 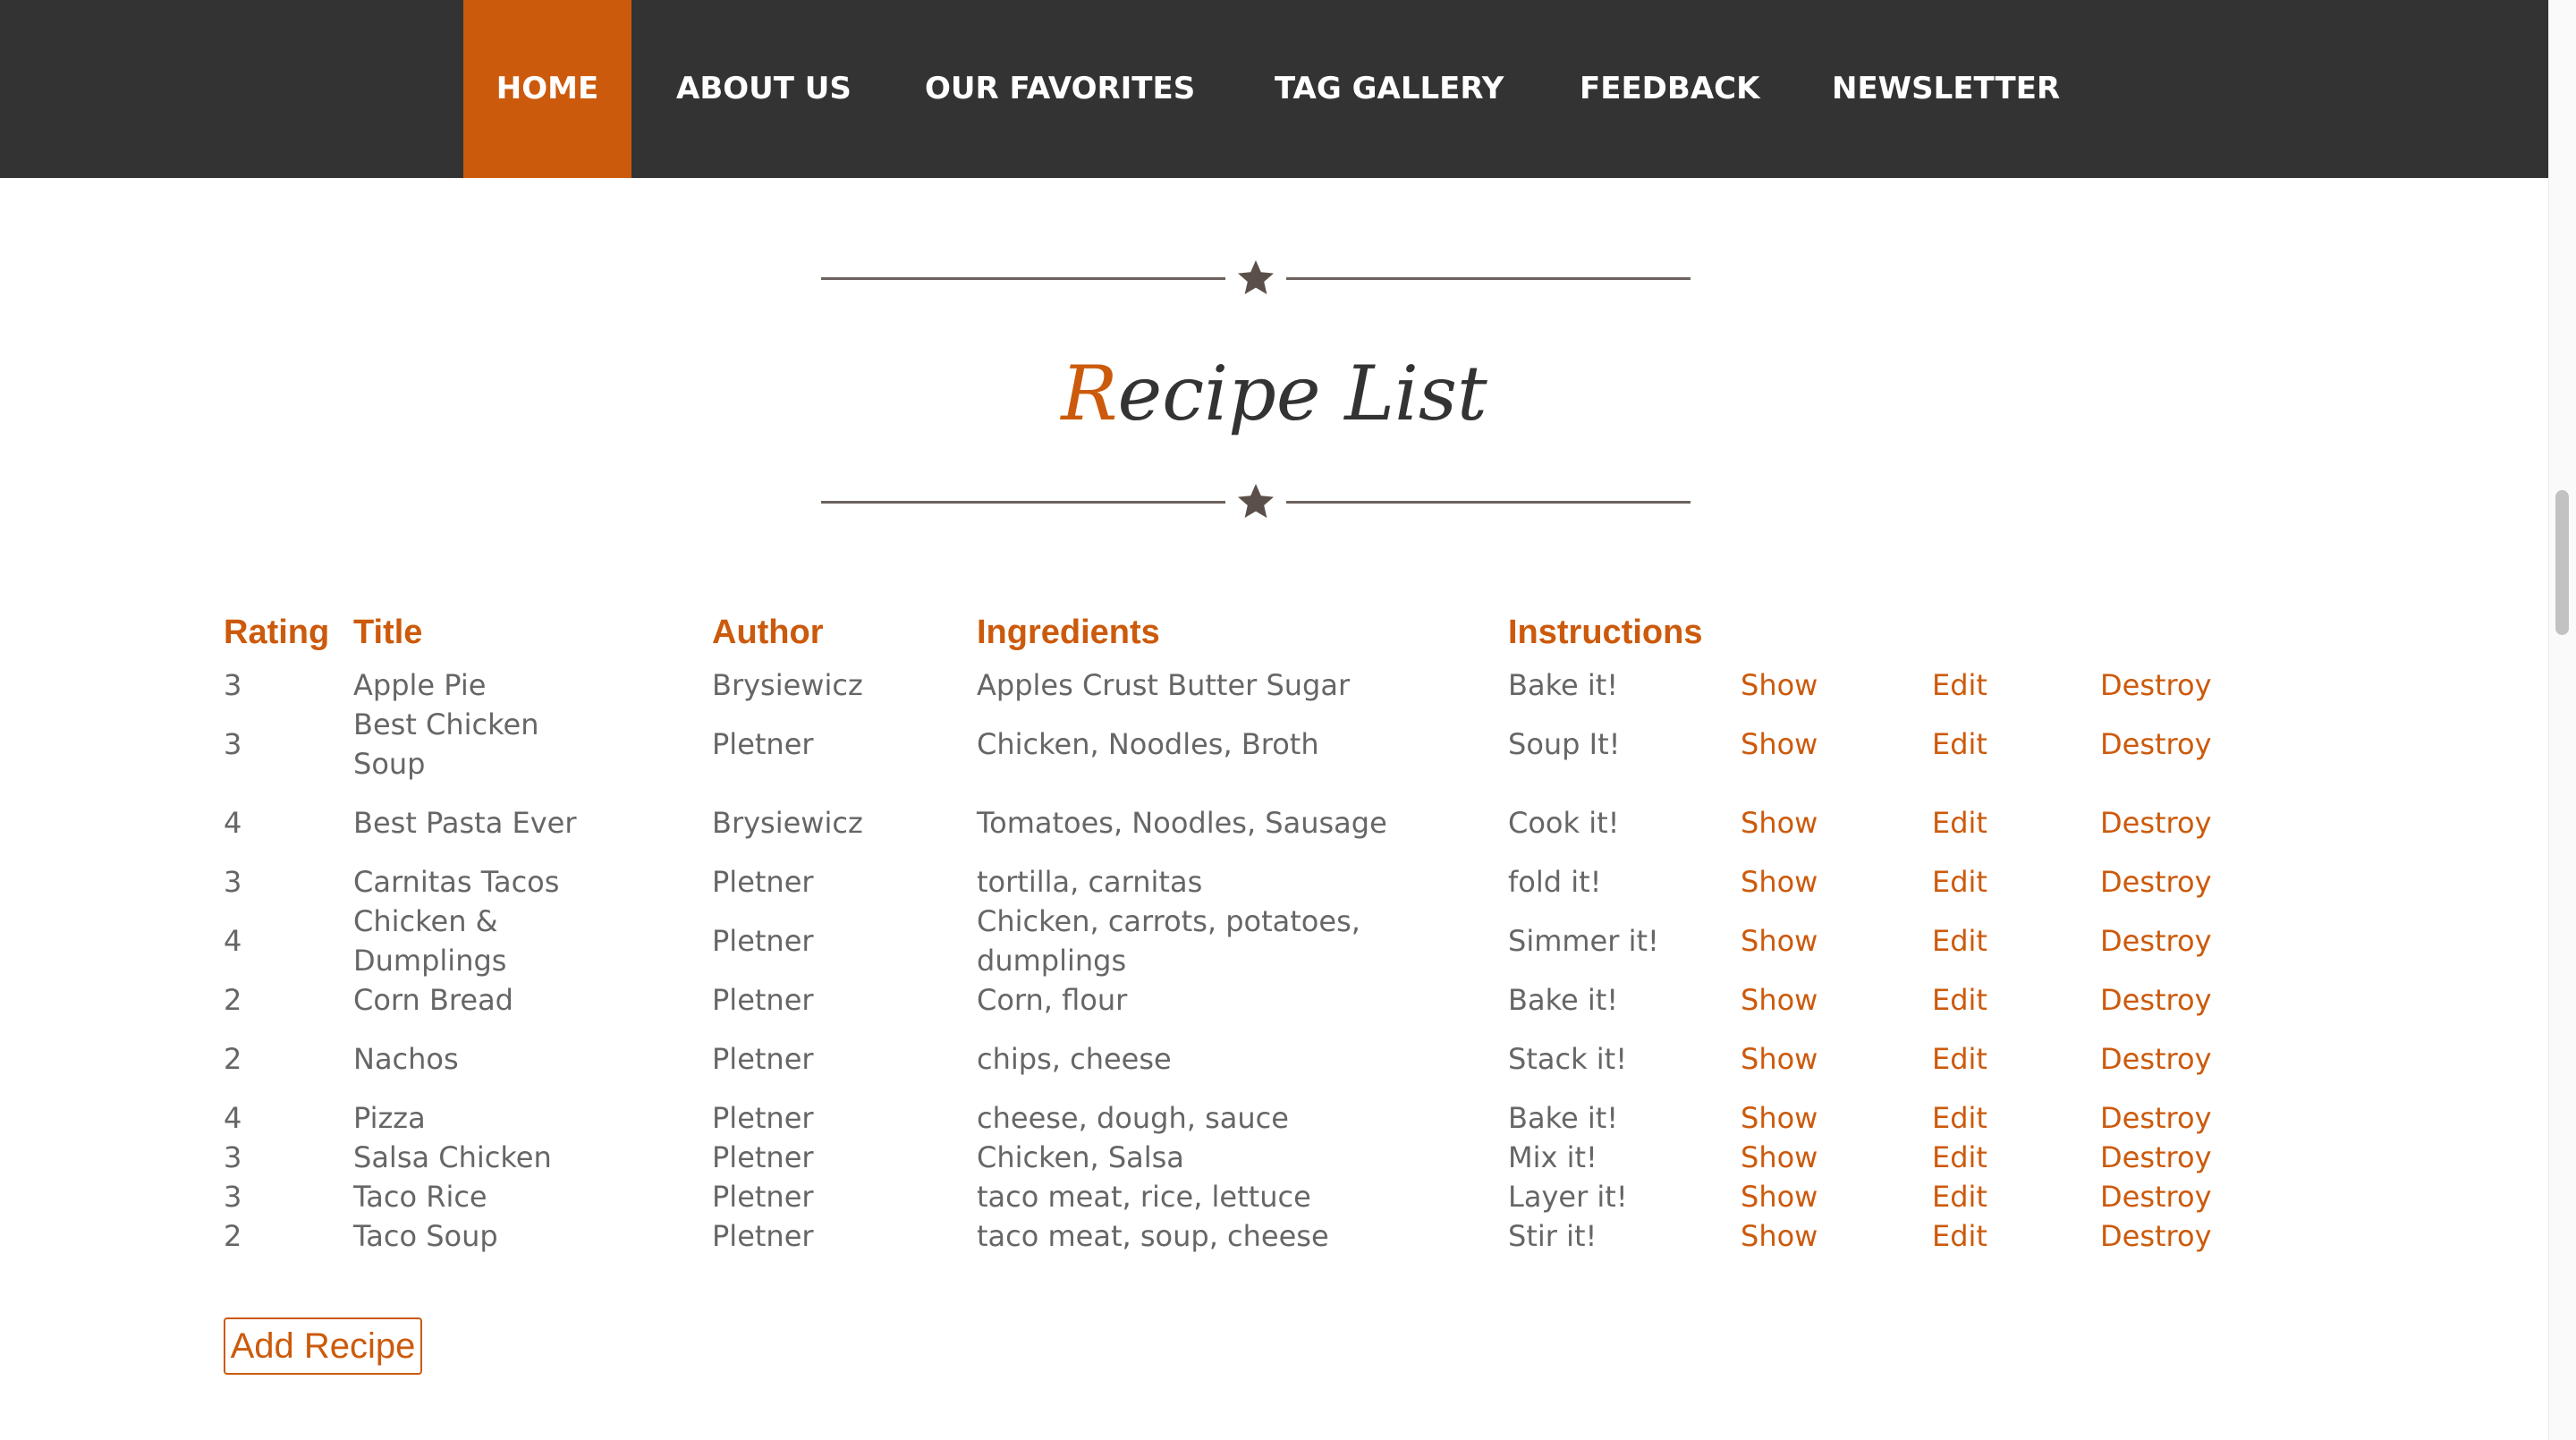 What do you see at coordinates (1946, 89) in the screenshot?
I see `nav-newsletter: NEWSLETTER` at bounding box center [1946, 89].